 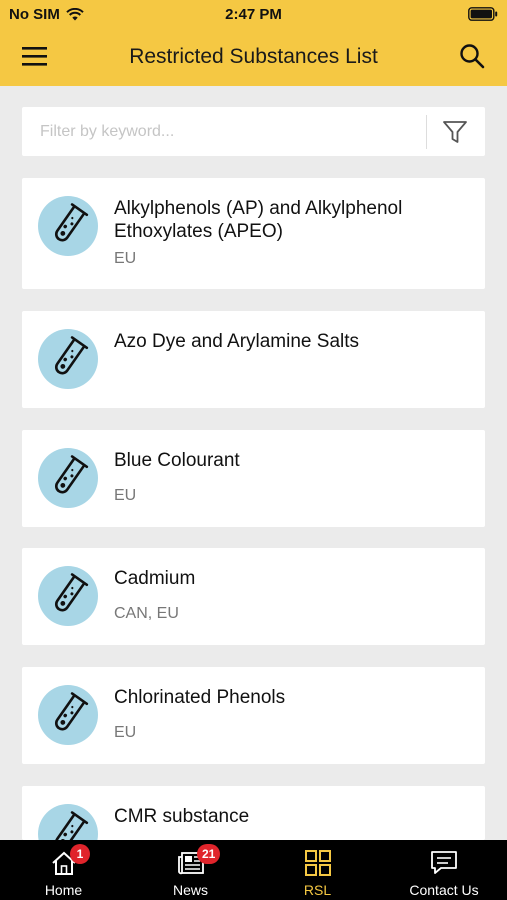 I want to click on tab-news: 21 News, so click(x=190, y=870).